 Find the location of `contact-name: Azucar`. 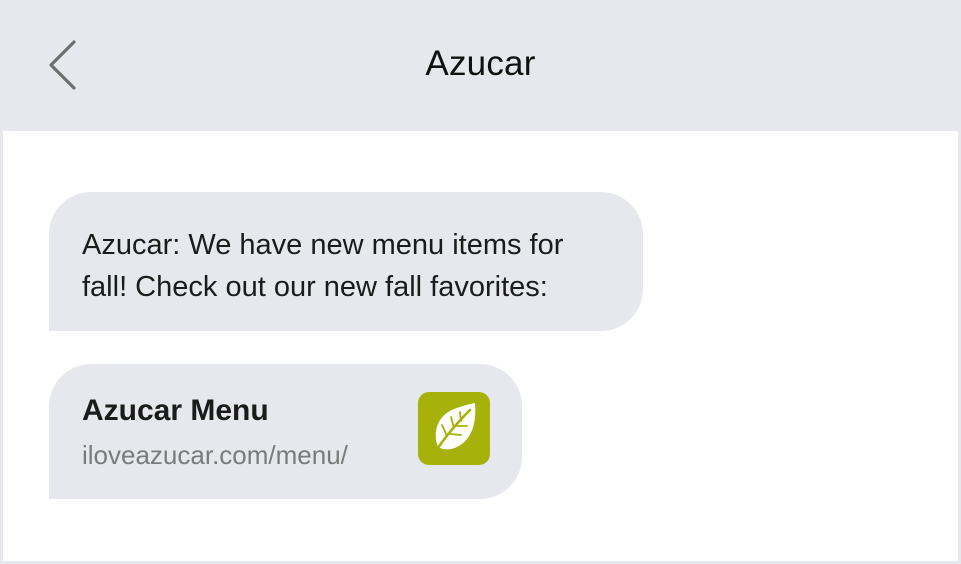

contact-name: Azucar is located at coordinates (480, 63).